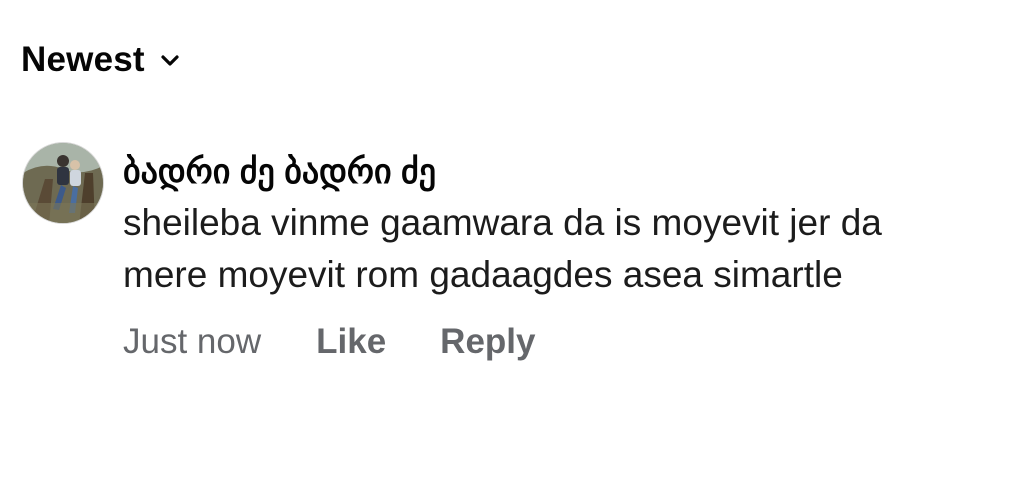 This screenshot has width=1024, height=501. Describe the element at coordinates (487, 342) in the screenshot. I see `reply-button: Reply` at that location.